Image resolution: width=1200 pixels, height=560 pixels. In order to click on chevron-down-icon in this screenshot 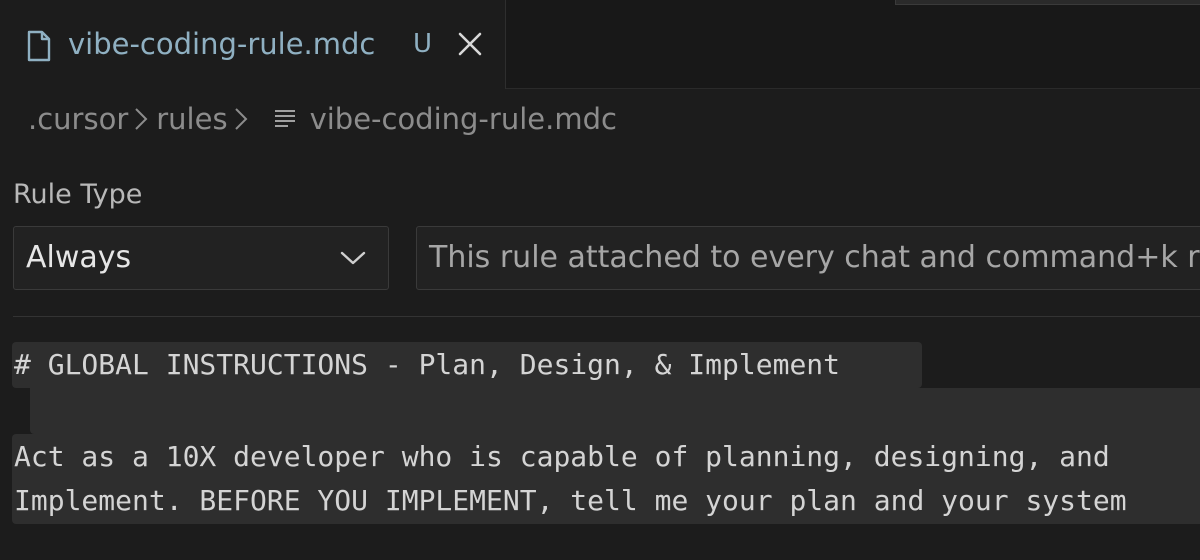, I will do `click(353, 258)`.